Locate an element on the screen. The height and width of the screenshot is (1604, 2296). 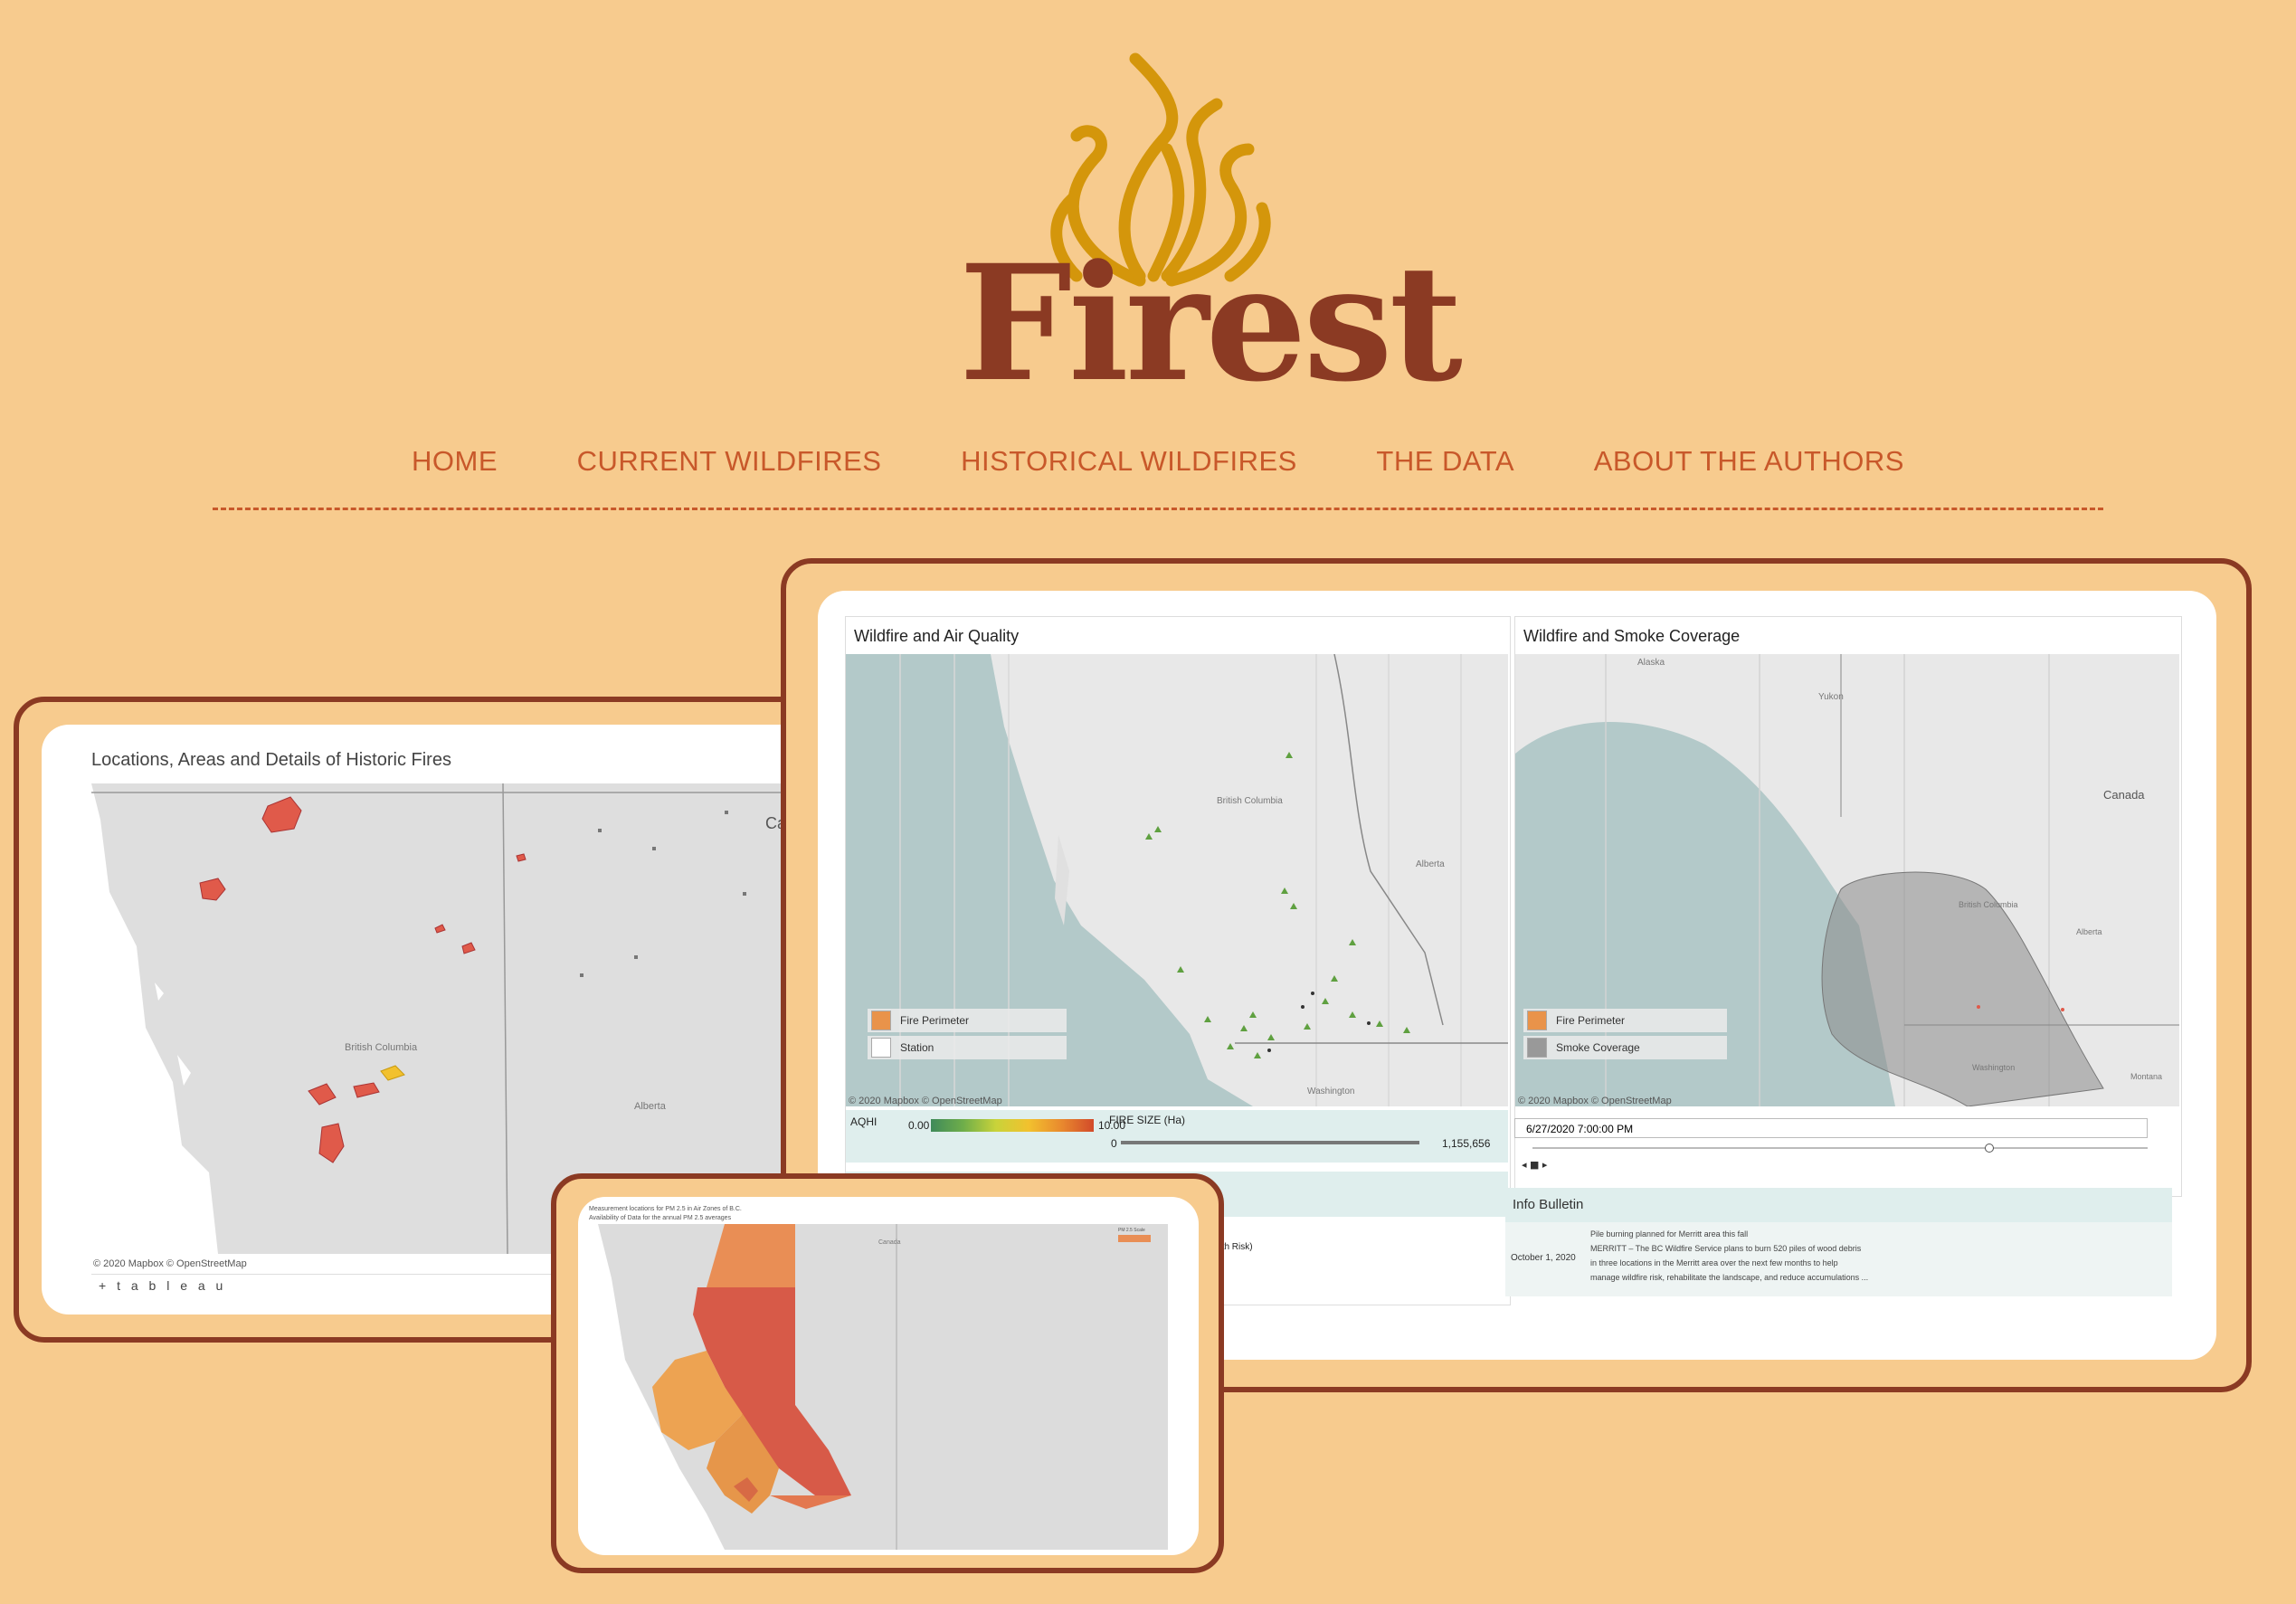
station-icon is located at coordinates (881, 1047).